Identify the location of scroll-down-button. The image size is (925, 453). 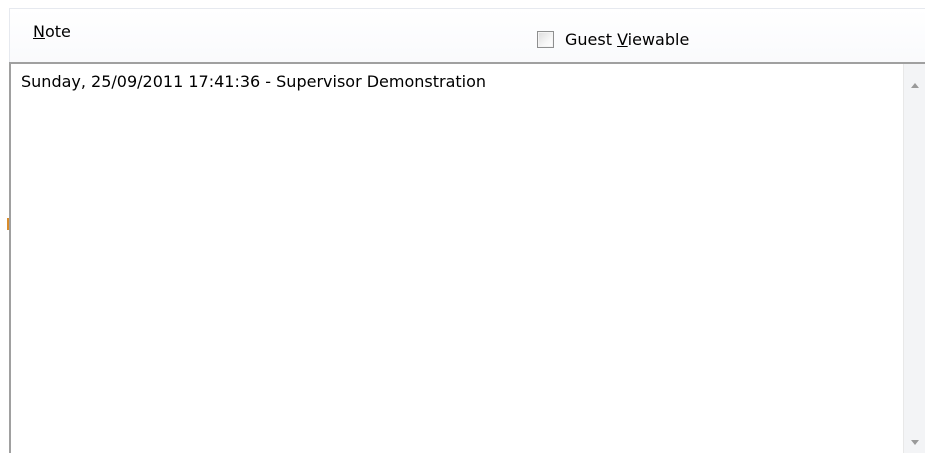
(914, 442).